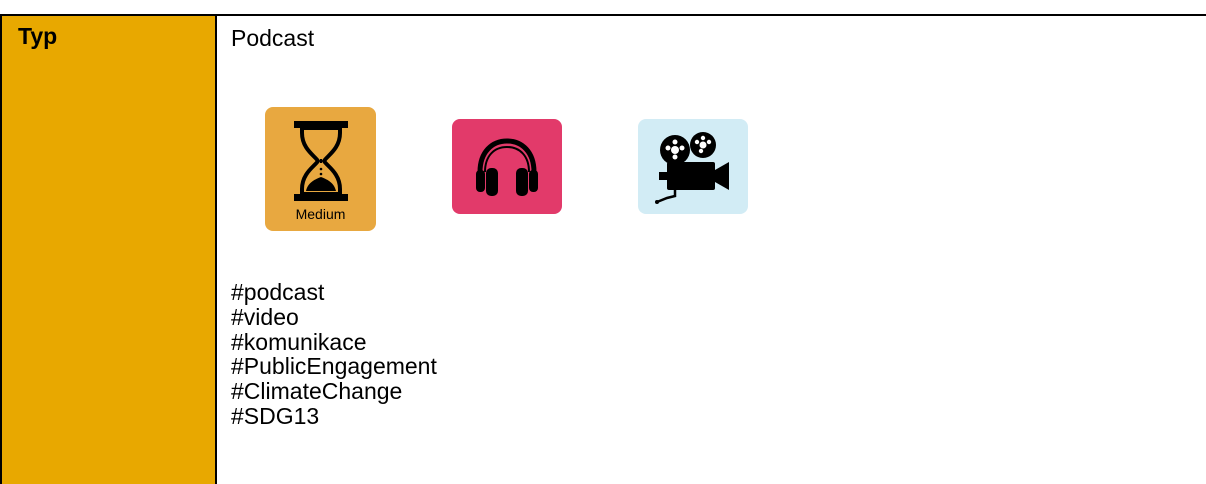  Describe the element at coordinates (317, 391) in the screenshot. I see `hashtag-item: #ClimateChange` at that location.